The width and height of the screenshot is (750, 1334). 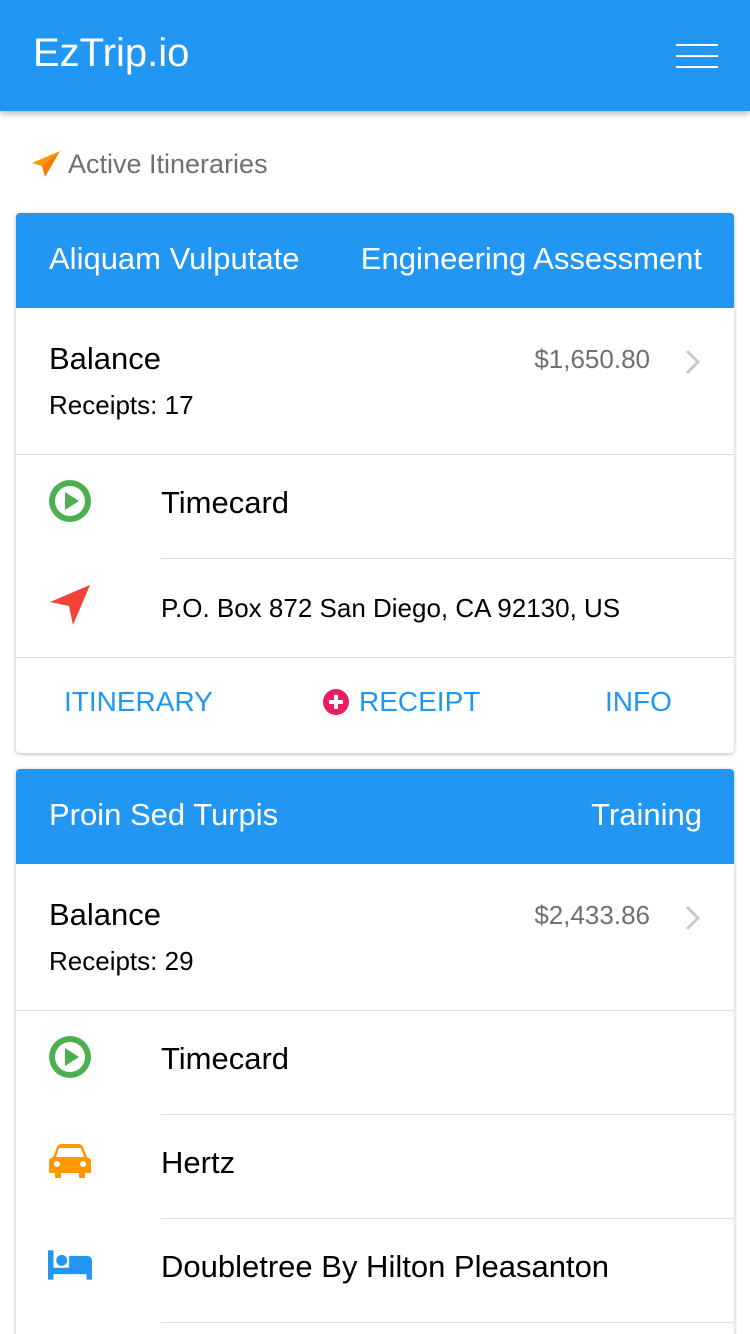 I want to click on app-bar: EzTrip.io, so click(x=375, y=55).